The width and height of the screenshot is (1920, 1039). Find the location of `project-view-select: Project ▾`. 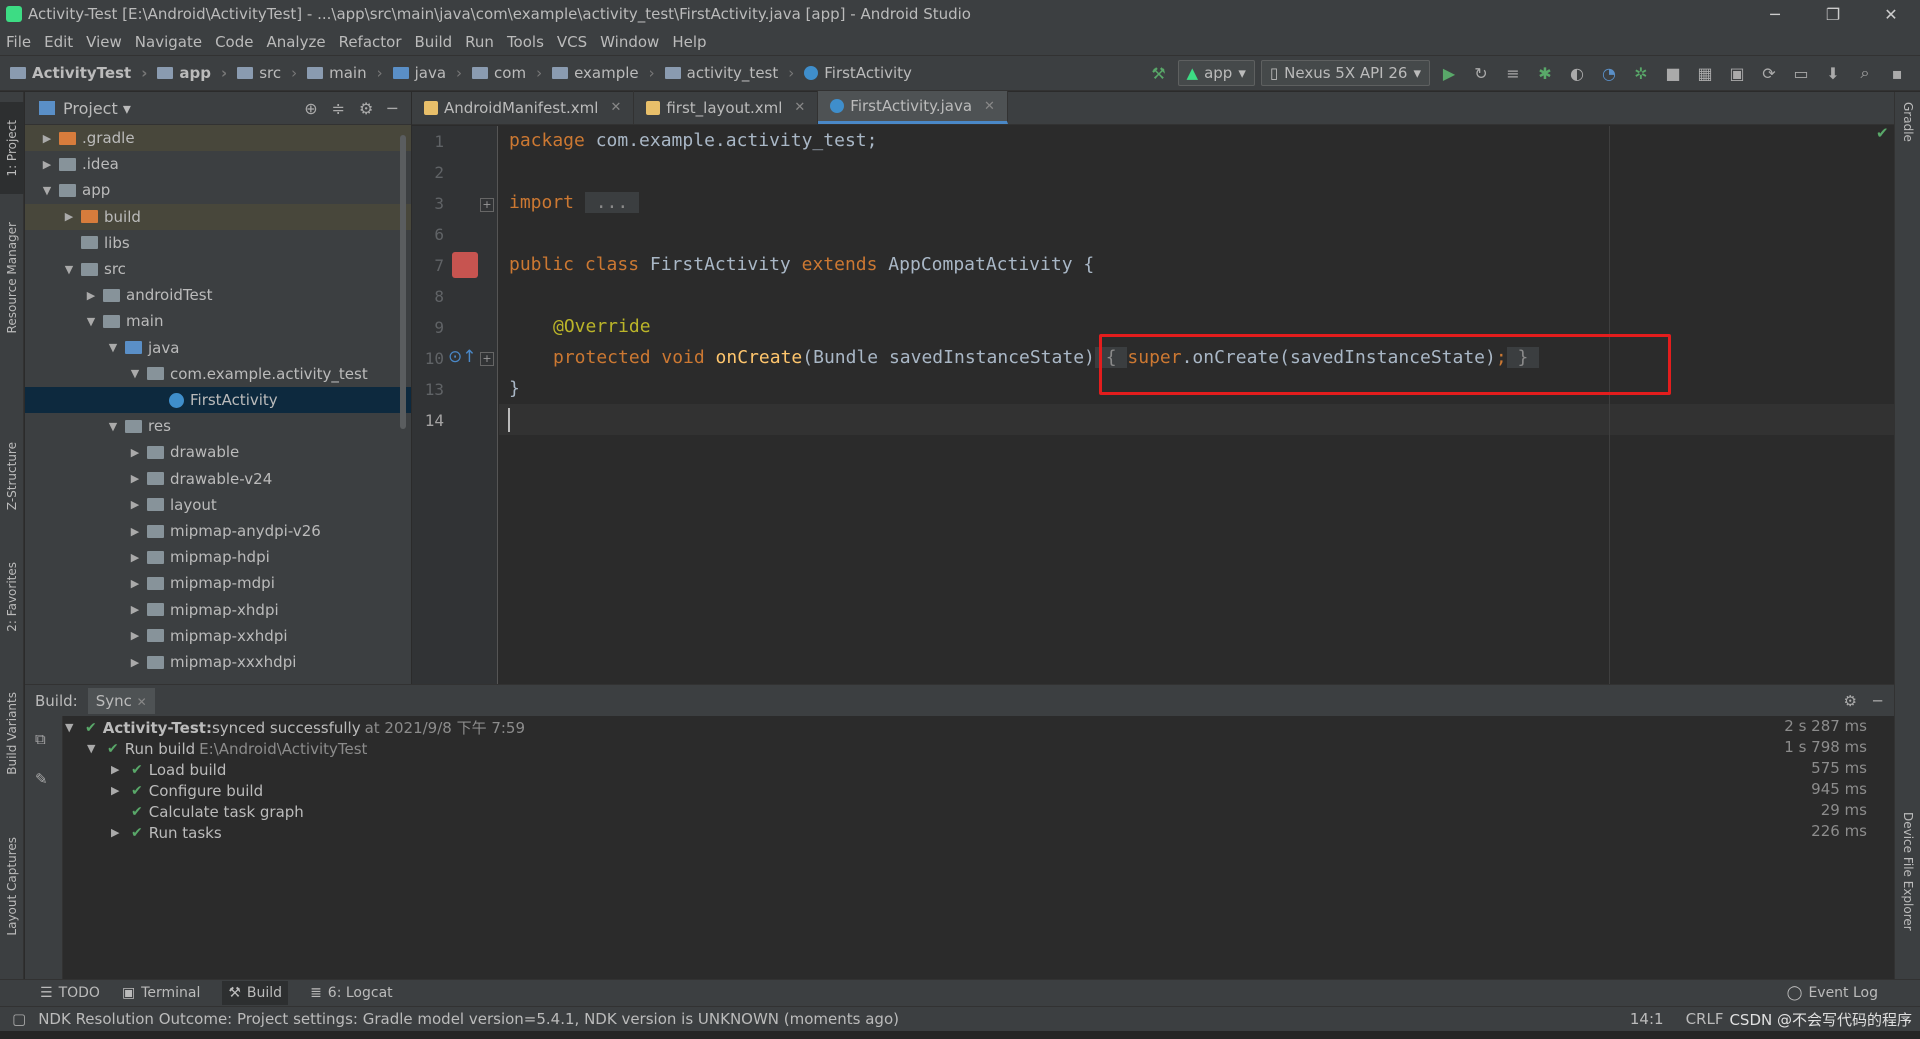

project-view-select: Project ▾ is located at coordinates (97, 108).